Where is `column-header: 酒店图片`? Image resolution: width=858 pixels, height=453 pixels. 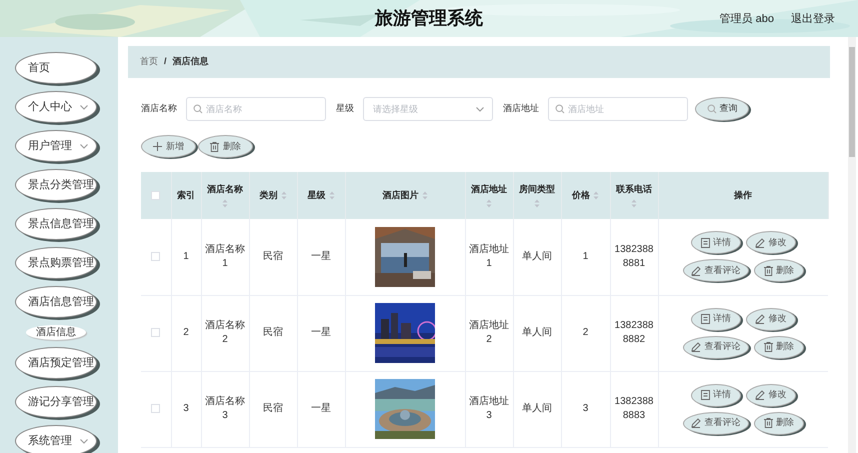
column-header: 酒店图片 is located at coordinates (400, 195).